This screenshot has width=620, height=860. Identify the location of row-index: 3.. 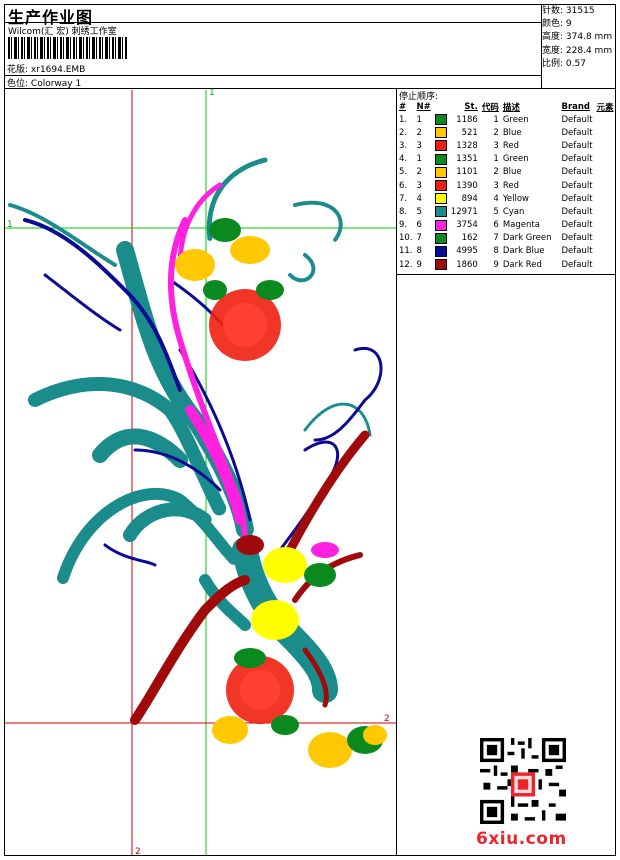
(403, 145).